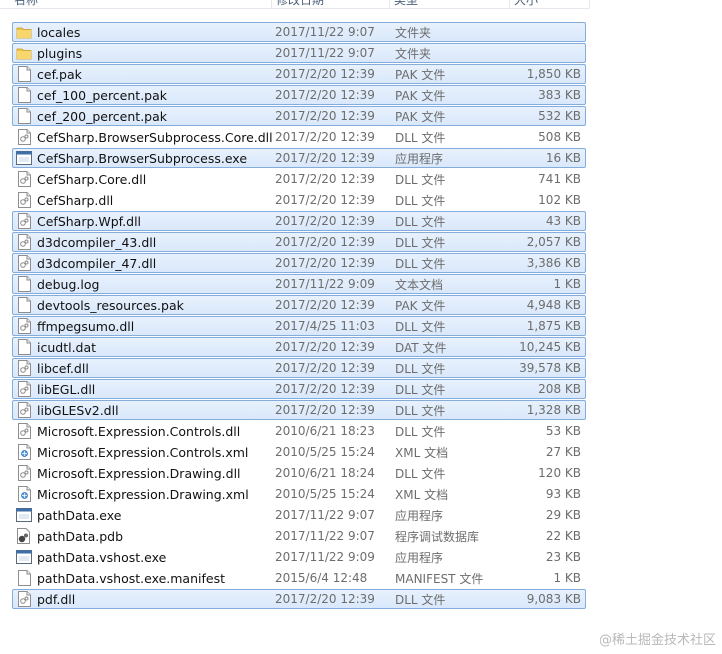 The height and width of the screenshot is (654, 722). I want to click on file-row: icudtl.dat 2017/2/20 12:39 DAT 文件 10,245 KB, so click(299, 347).